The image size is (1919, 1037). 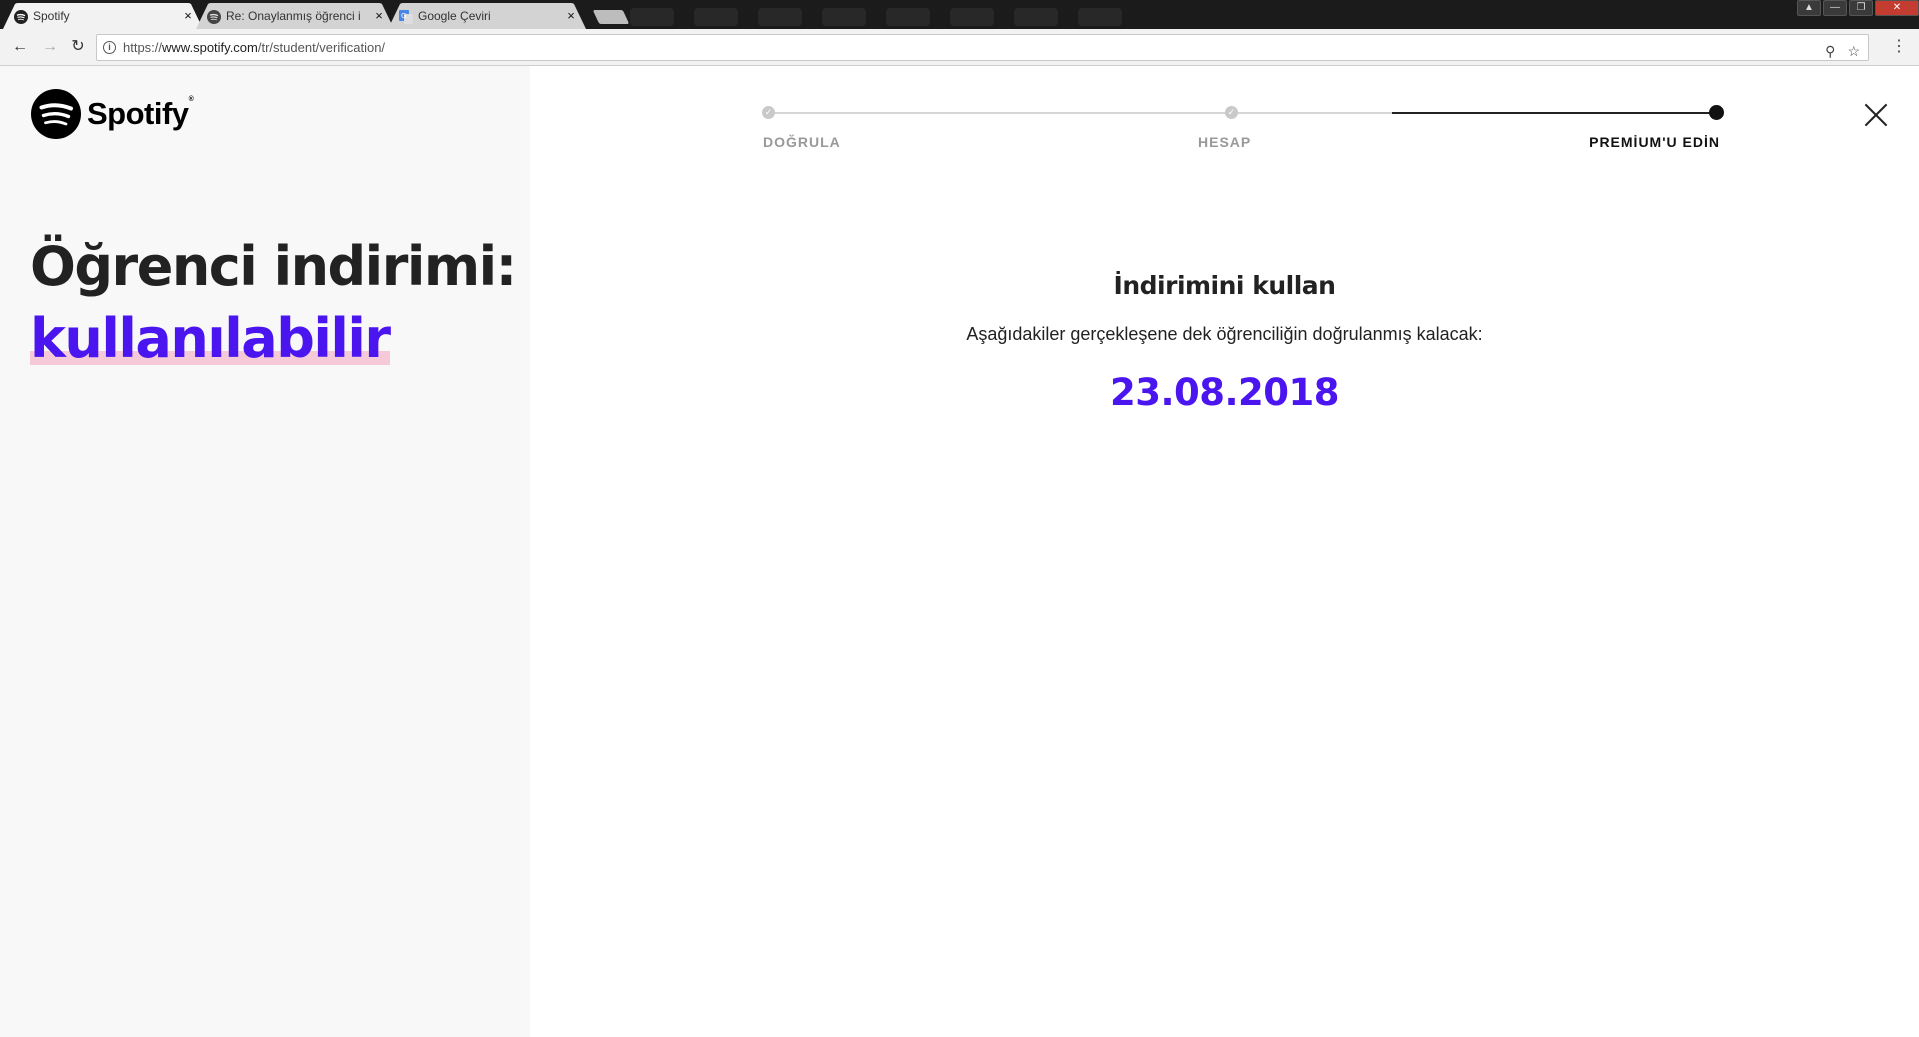 What do you see at coordinates (1224, 392) in the screenshot?
I see `verification-expiry-date: 23.08.2018` at bounding box center [1224, 392].